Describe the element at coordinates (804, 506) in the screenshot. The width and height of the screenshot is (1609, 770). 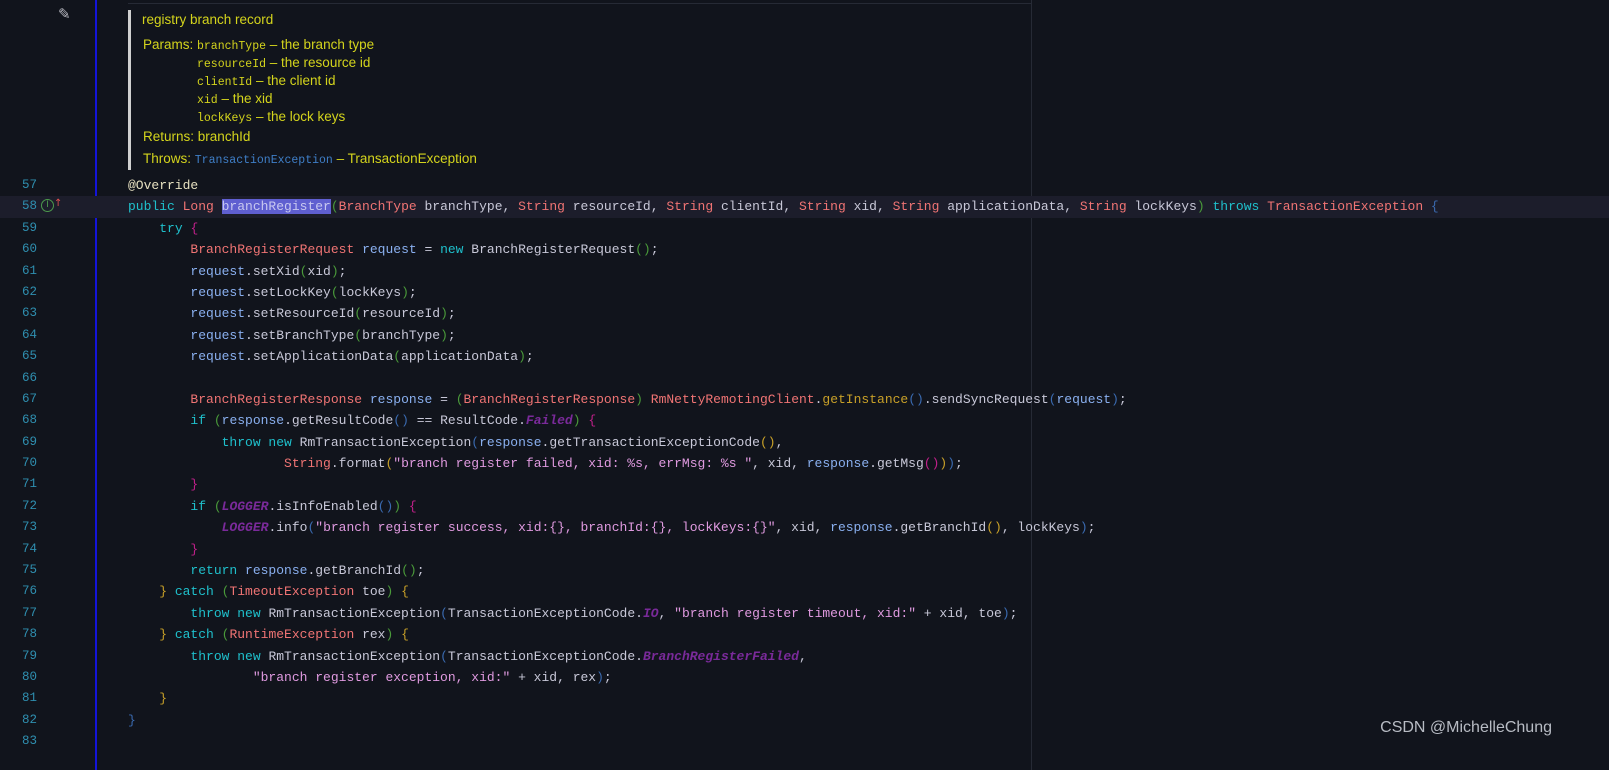
I see `code-line: 72 if (LOGGER.isInfoEnabled()) {` at that location.